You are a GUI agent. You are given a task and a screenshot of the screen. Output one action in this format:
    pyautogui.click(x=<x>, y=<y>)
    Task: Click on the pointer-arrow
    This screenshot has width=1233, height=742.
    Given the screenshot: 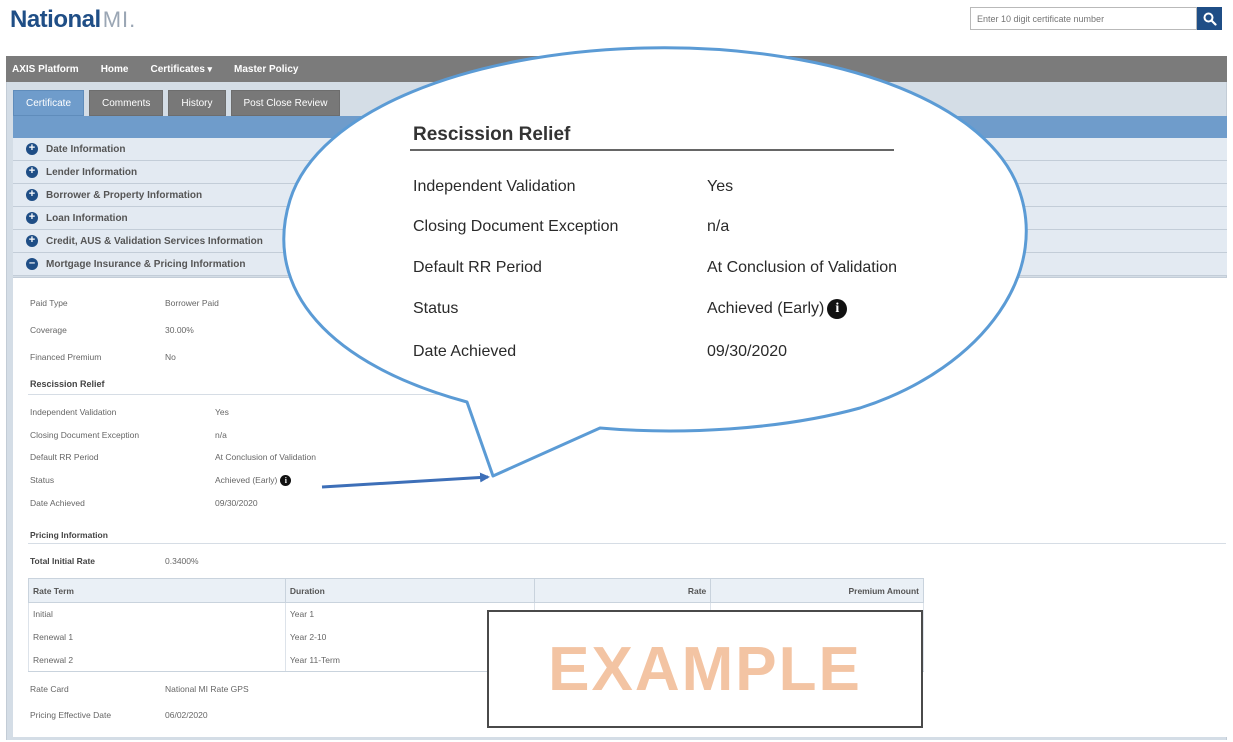 What is the action you would take?
    pyautogui.click(x=405, y=480)
    